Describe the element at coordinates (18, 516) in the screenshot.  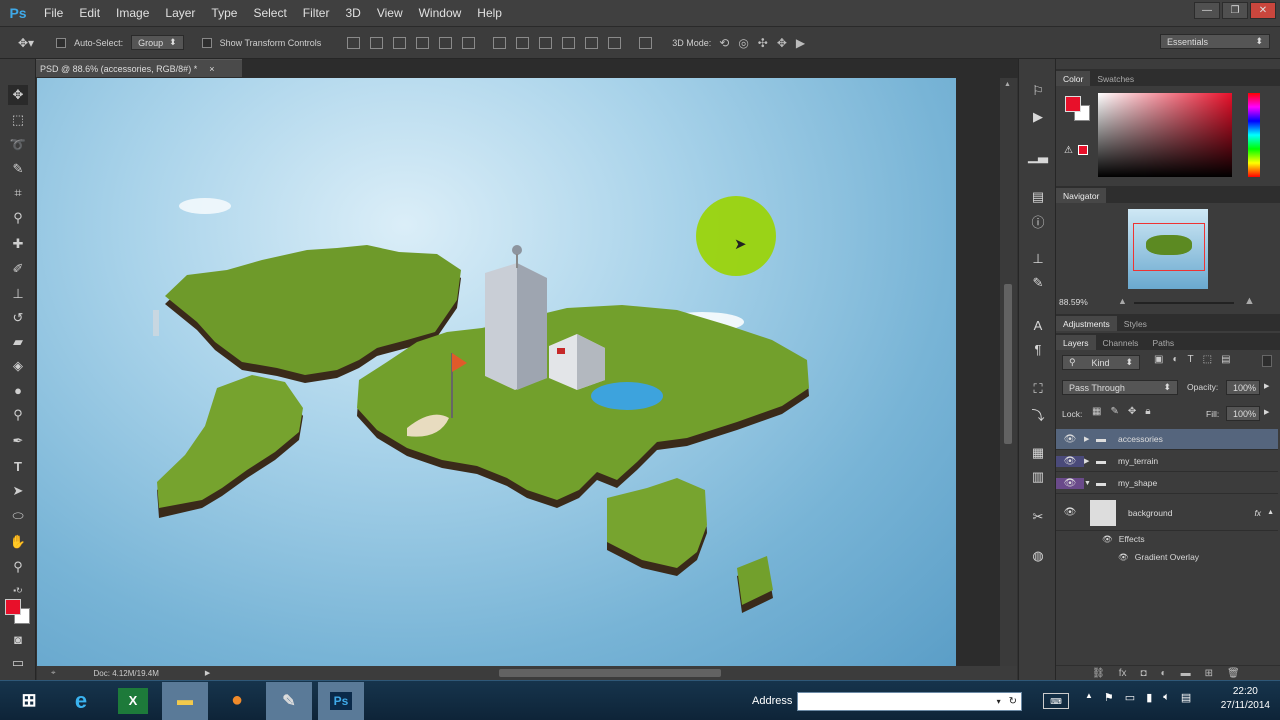
I see `ellipse-tool-icon: ⬭` at that location.